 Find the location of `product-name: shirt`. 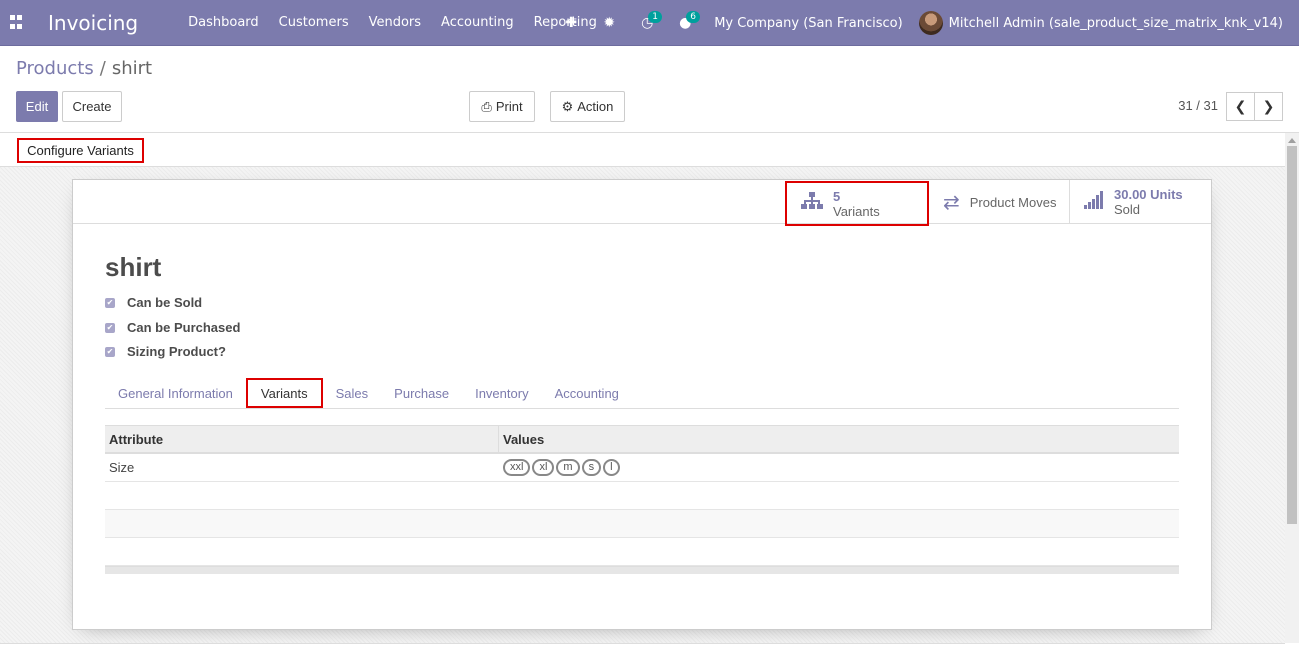

product-name: shirt is located at coordinates (133, 267).